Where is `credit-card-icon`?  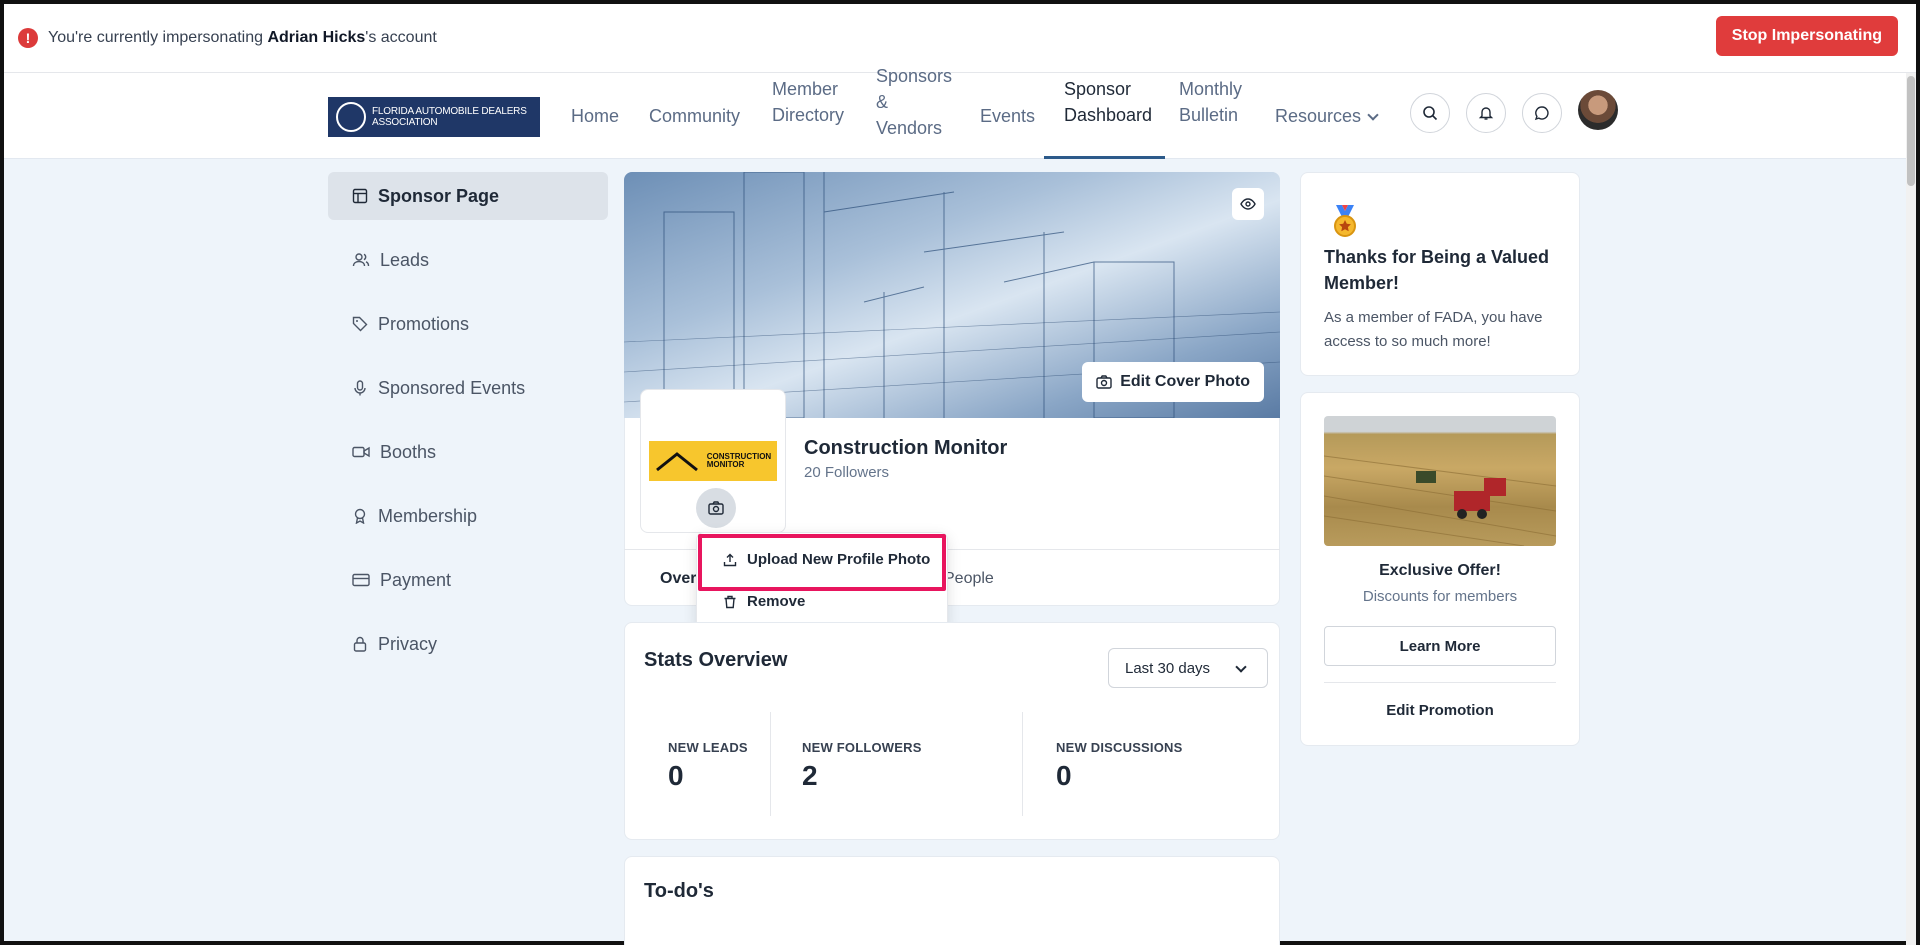
credit-card-icon is located at coordinates (361, 580).